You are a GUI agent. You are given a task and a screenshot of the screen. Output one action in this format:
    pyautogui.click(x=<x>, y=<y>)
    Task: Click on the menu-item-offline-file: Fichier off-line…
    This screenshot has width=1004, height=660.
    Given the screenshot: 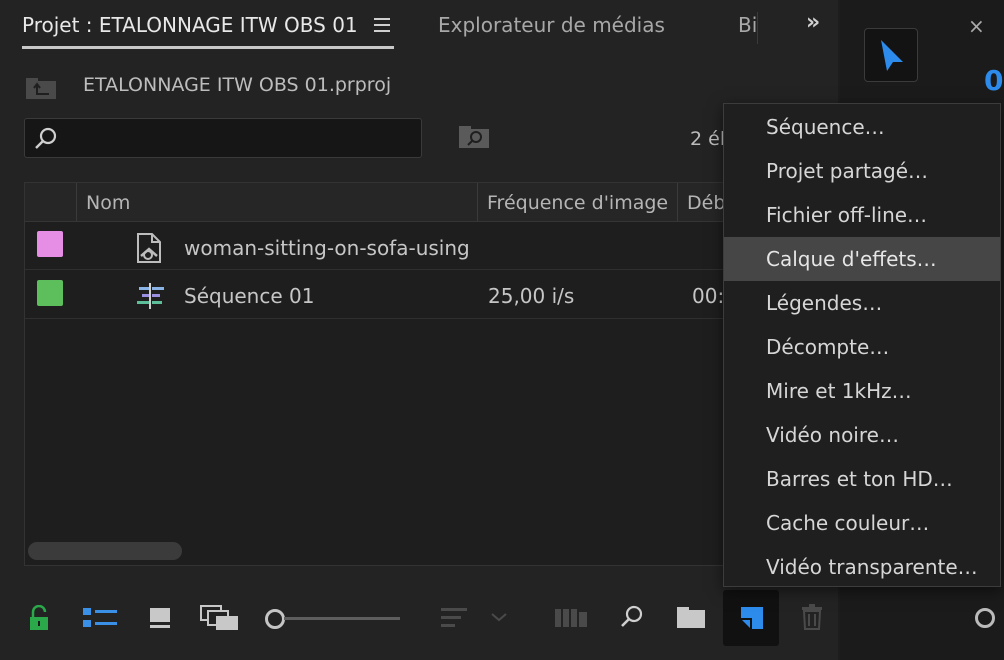 What is the action you would take?
    pyautogui.click(x=862, y=215)
    